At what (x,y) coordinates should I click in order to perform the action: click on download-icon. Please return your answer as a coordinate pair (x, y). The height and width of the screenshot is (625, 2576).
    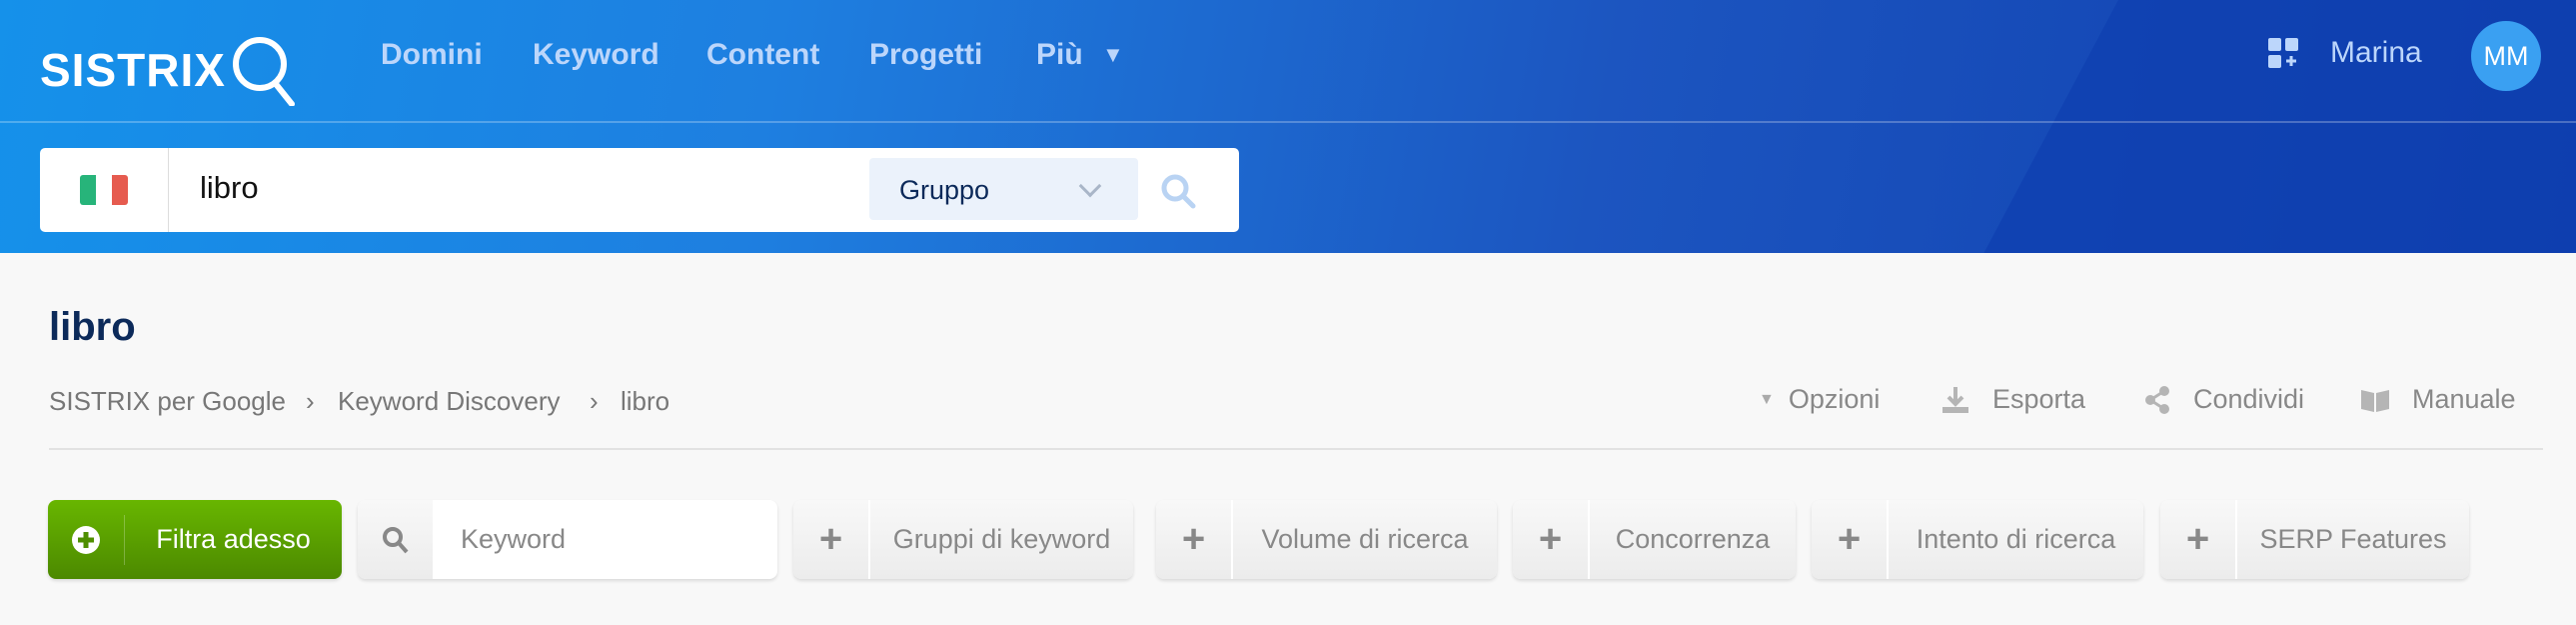
    Looking at the image, I should click on (1955, 399).